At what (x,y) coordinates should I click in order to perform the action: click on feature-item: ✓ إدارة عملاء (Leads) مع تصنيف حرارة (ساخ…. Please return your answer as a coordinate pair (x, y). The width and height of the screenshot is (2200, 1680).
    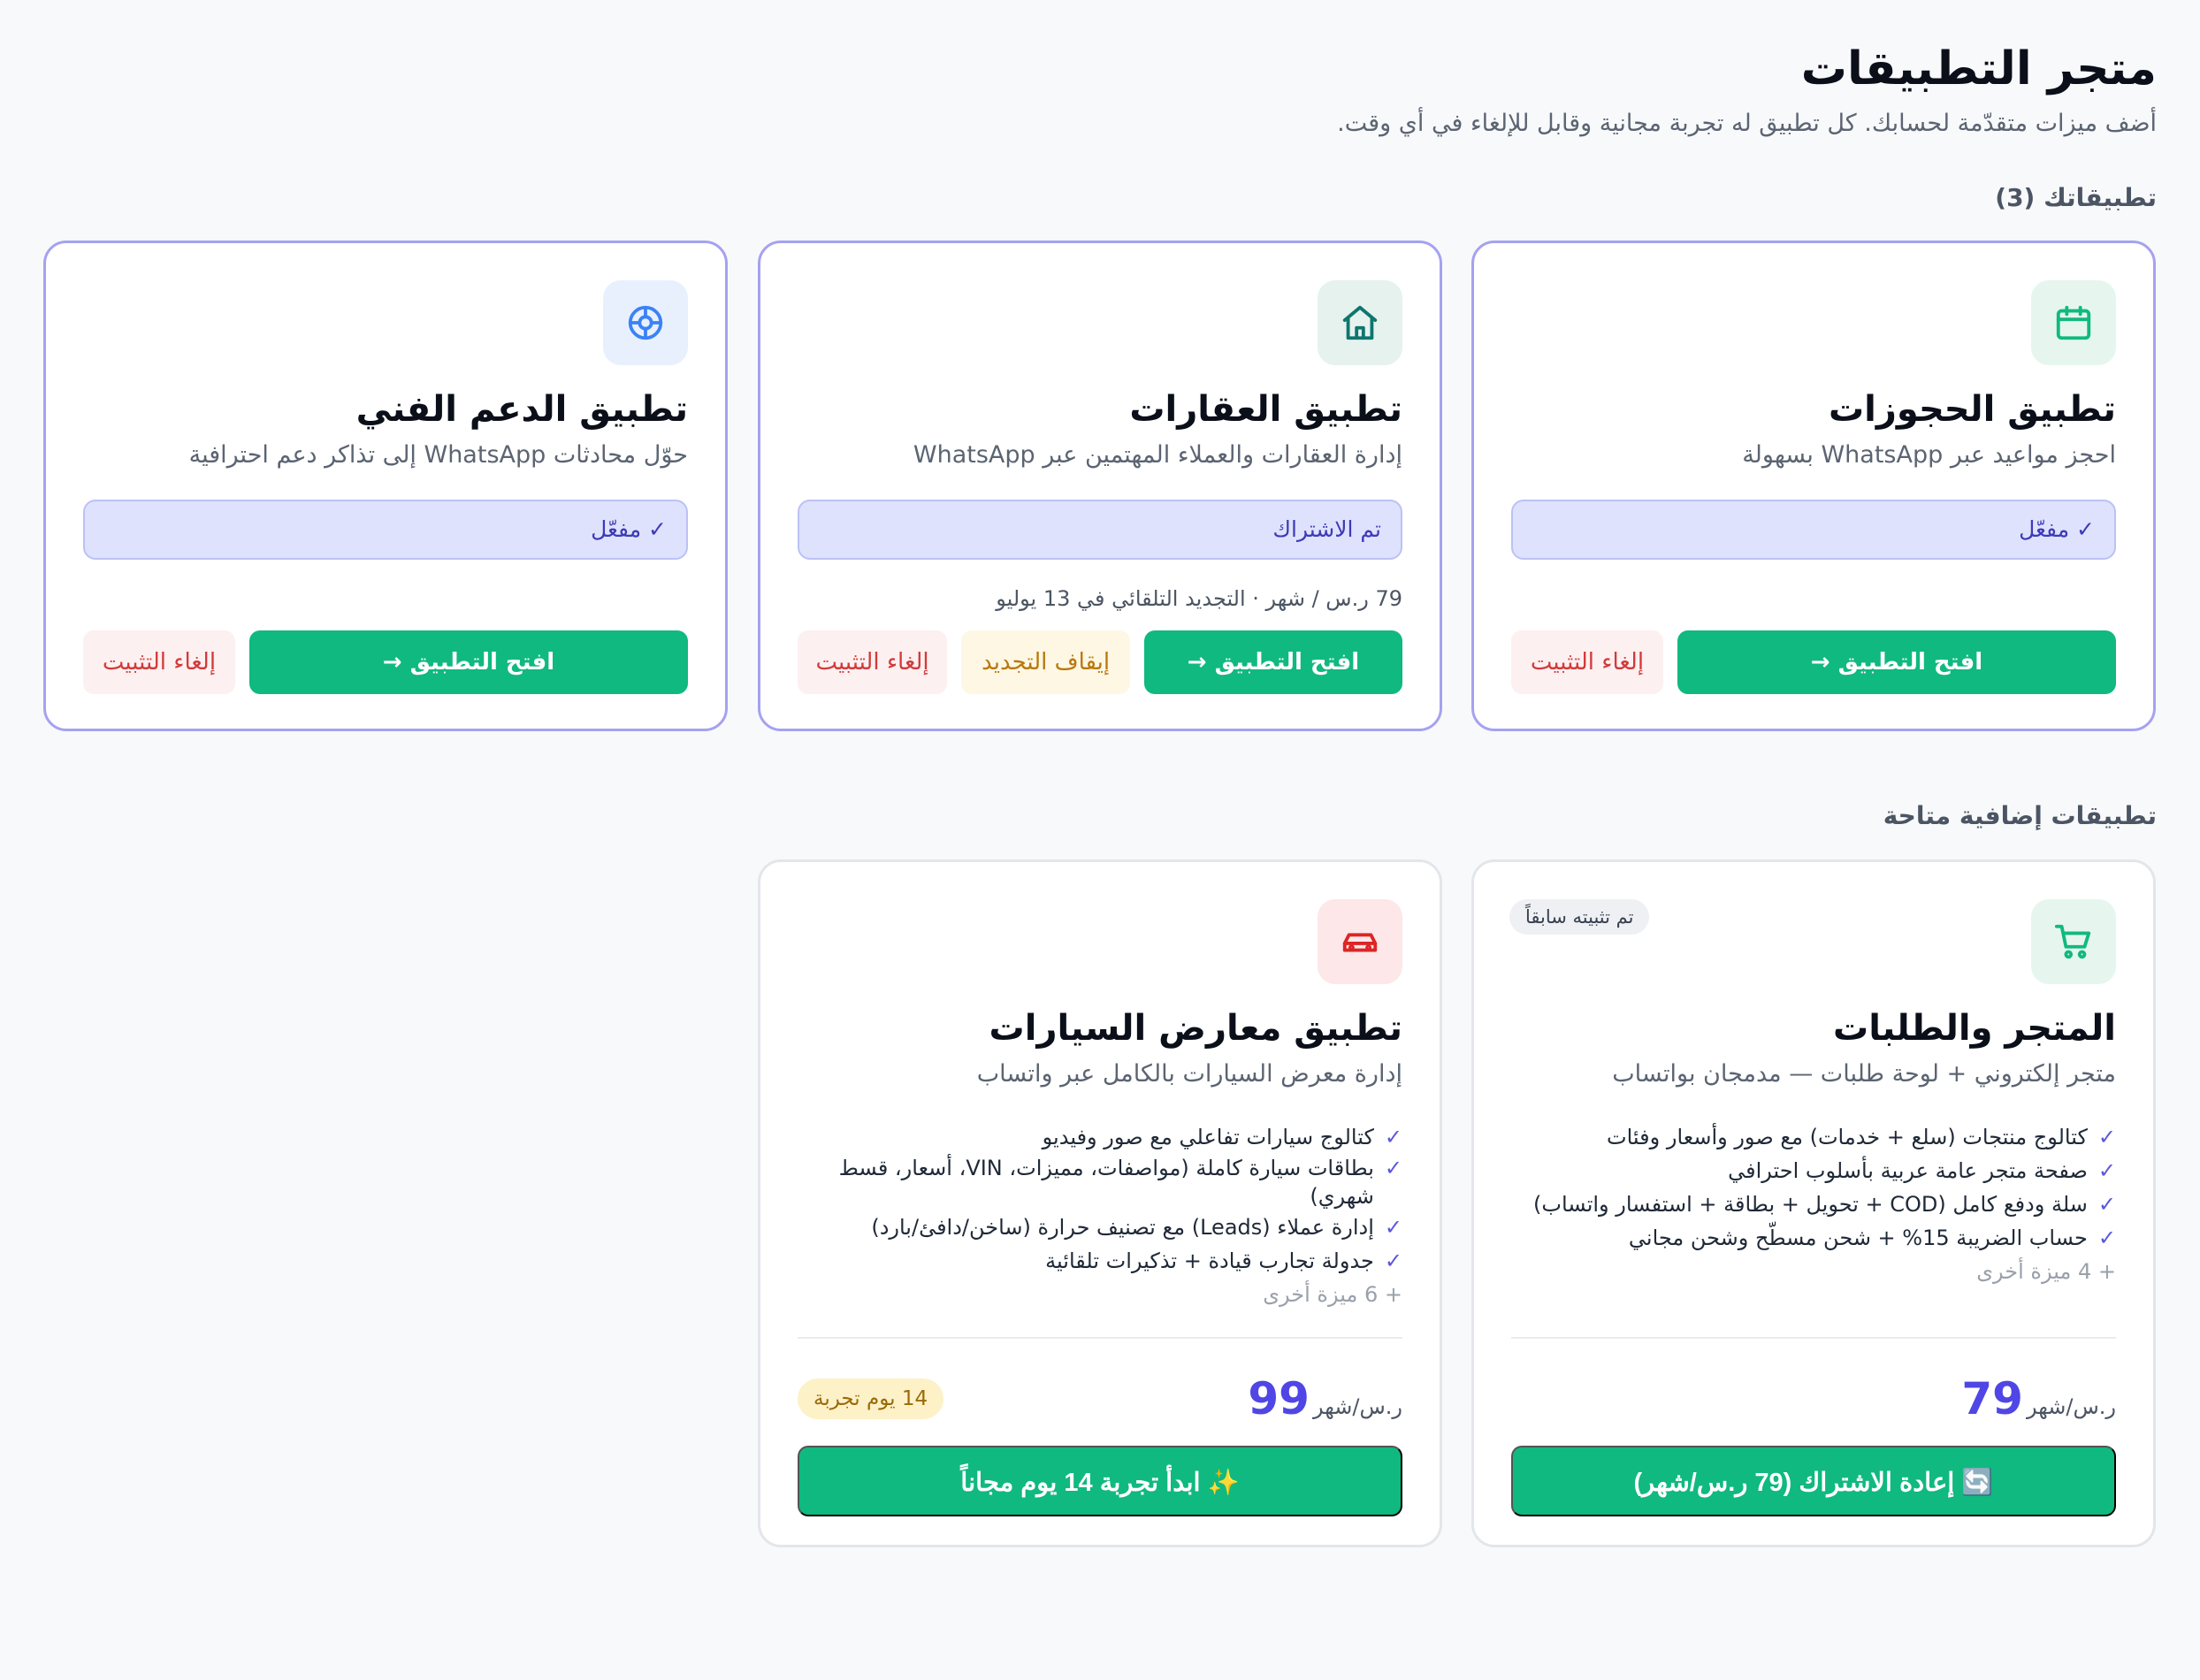
    Looking at the image, I should click on (1112, 1227).